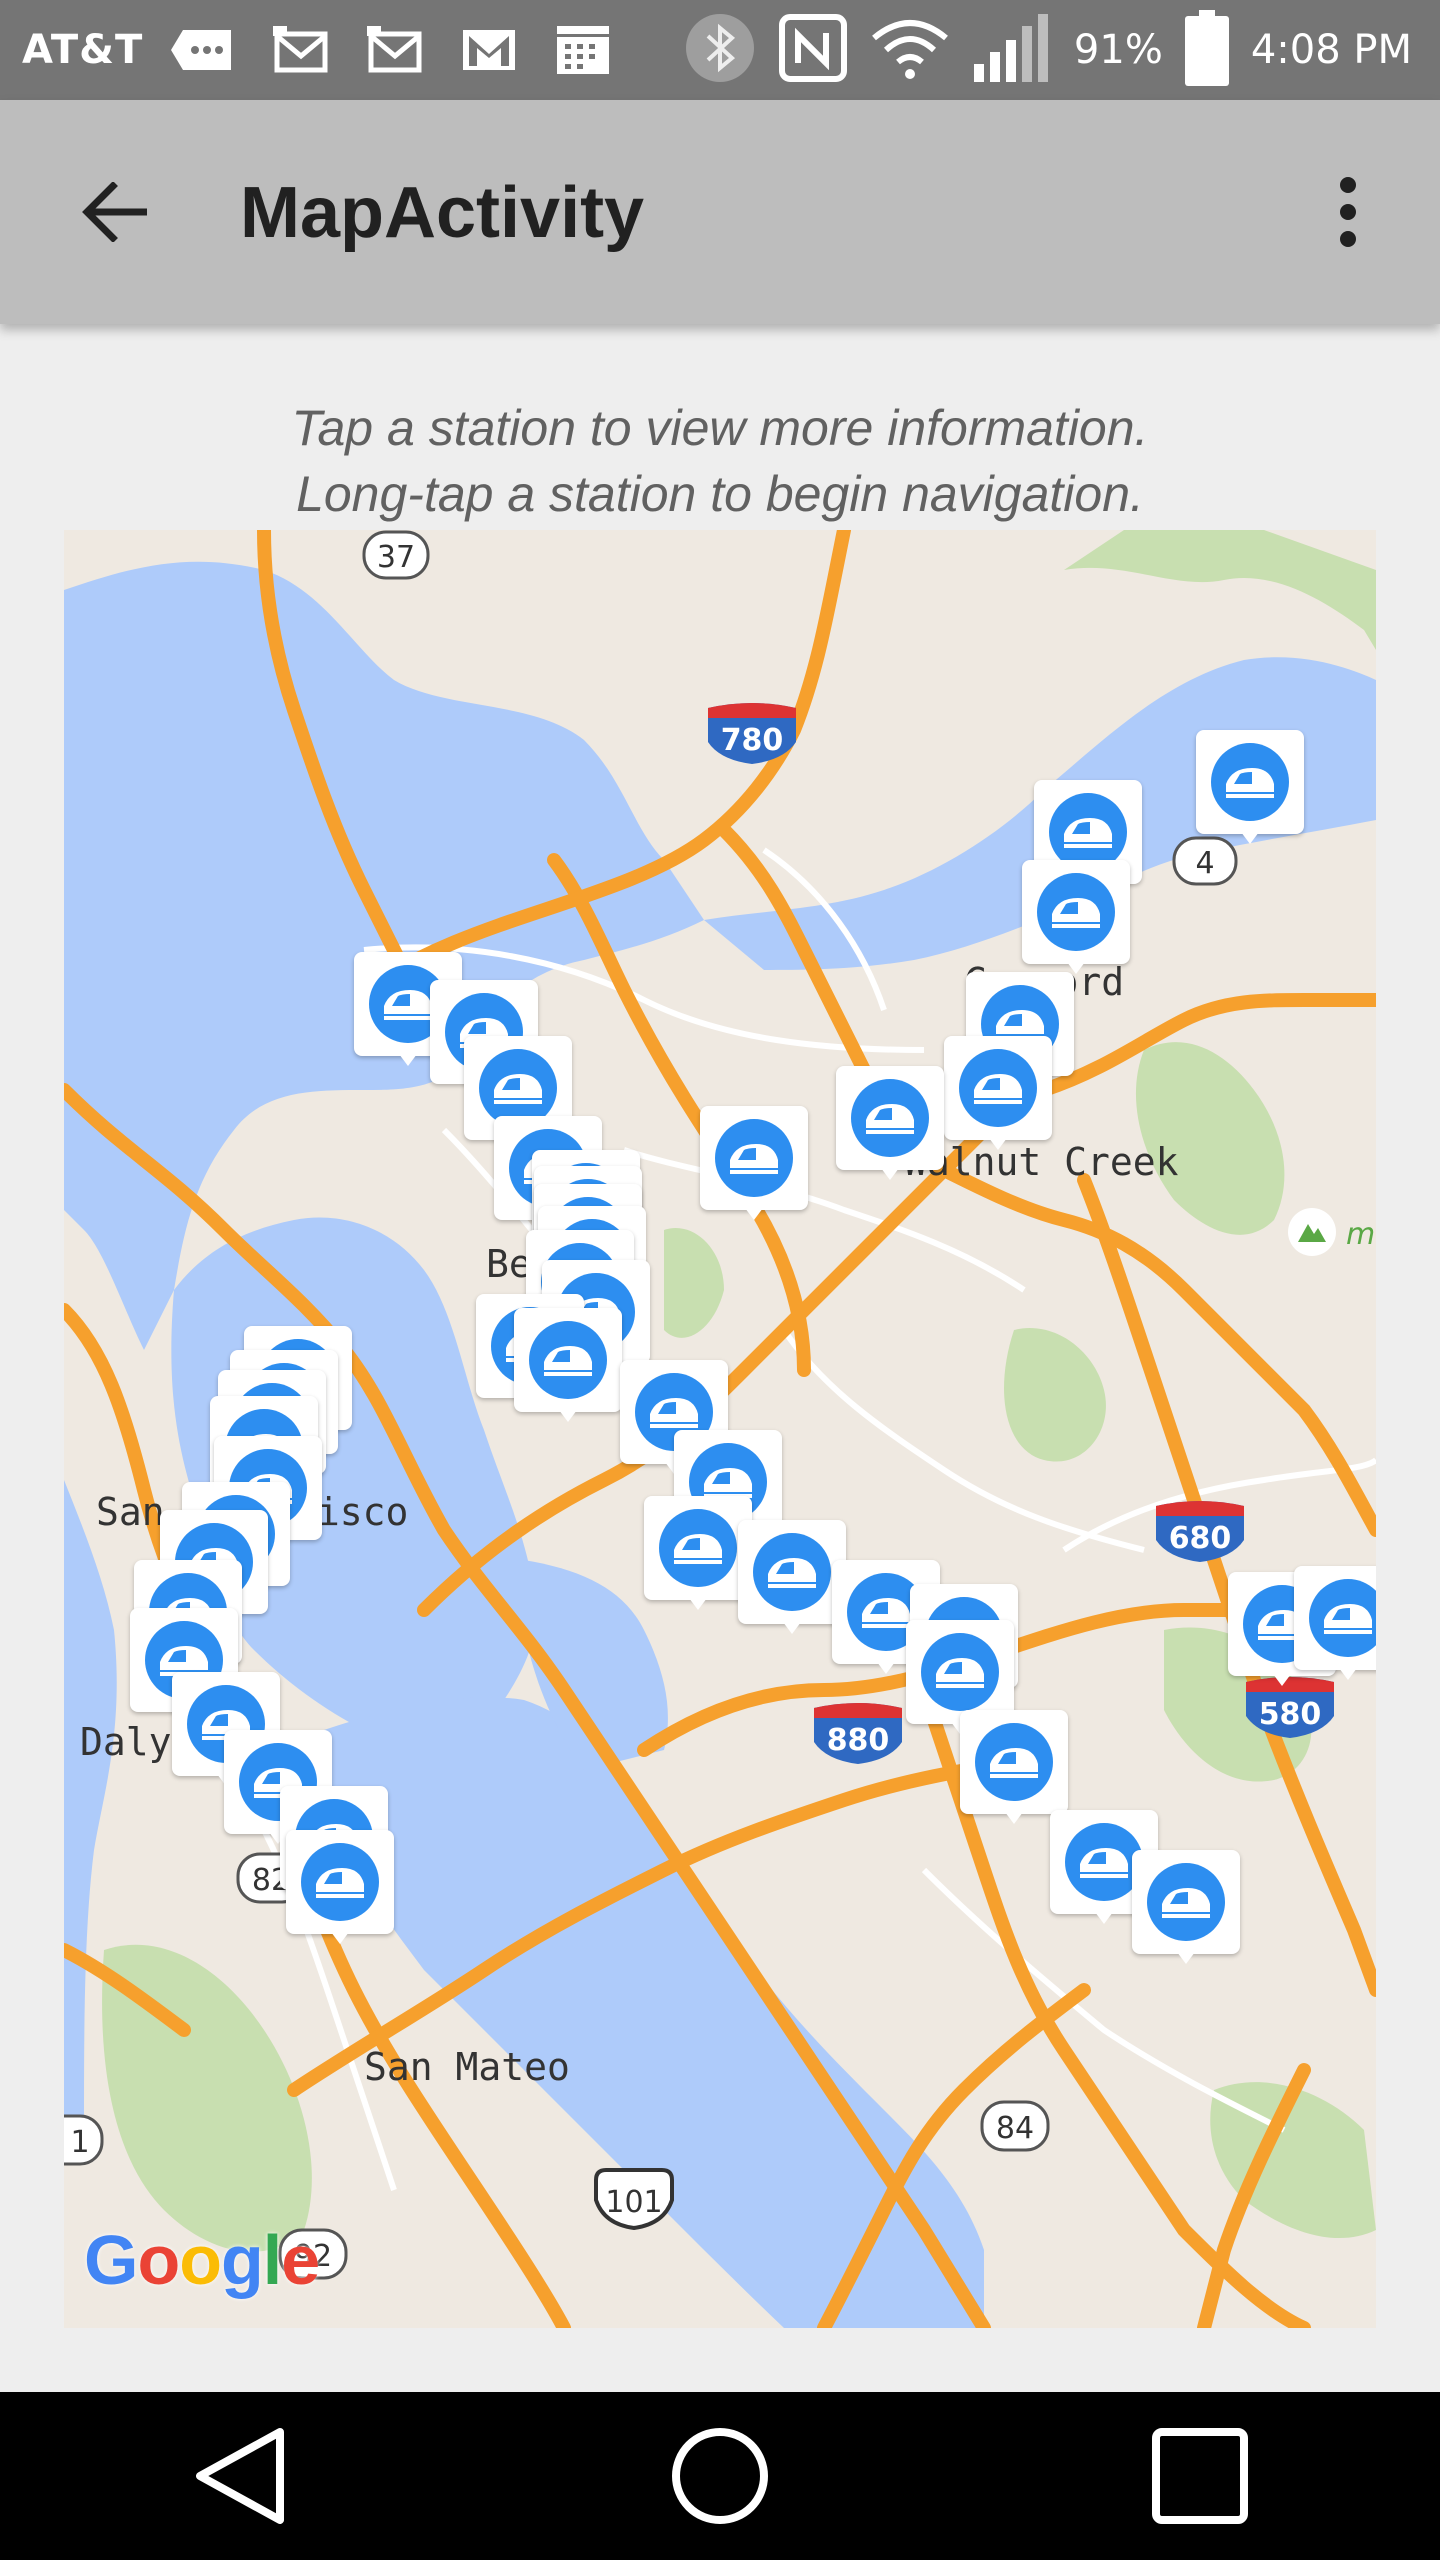 The width and height of the screenshot is (1440, 2560). I want to click on route-shield-101: 101, so click(634, 2201).